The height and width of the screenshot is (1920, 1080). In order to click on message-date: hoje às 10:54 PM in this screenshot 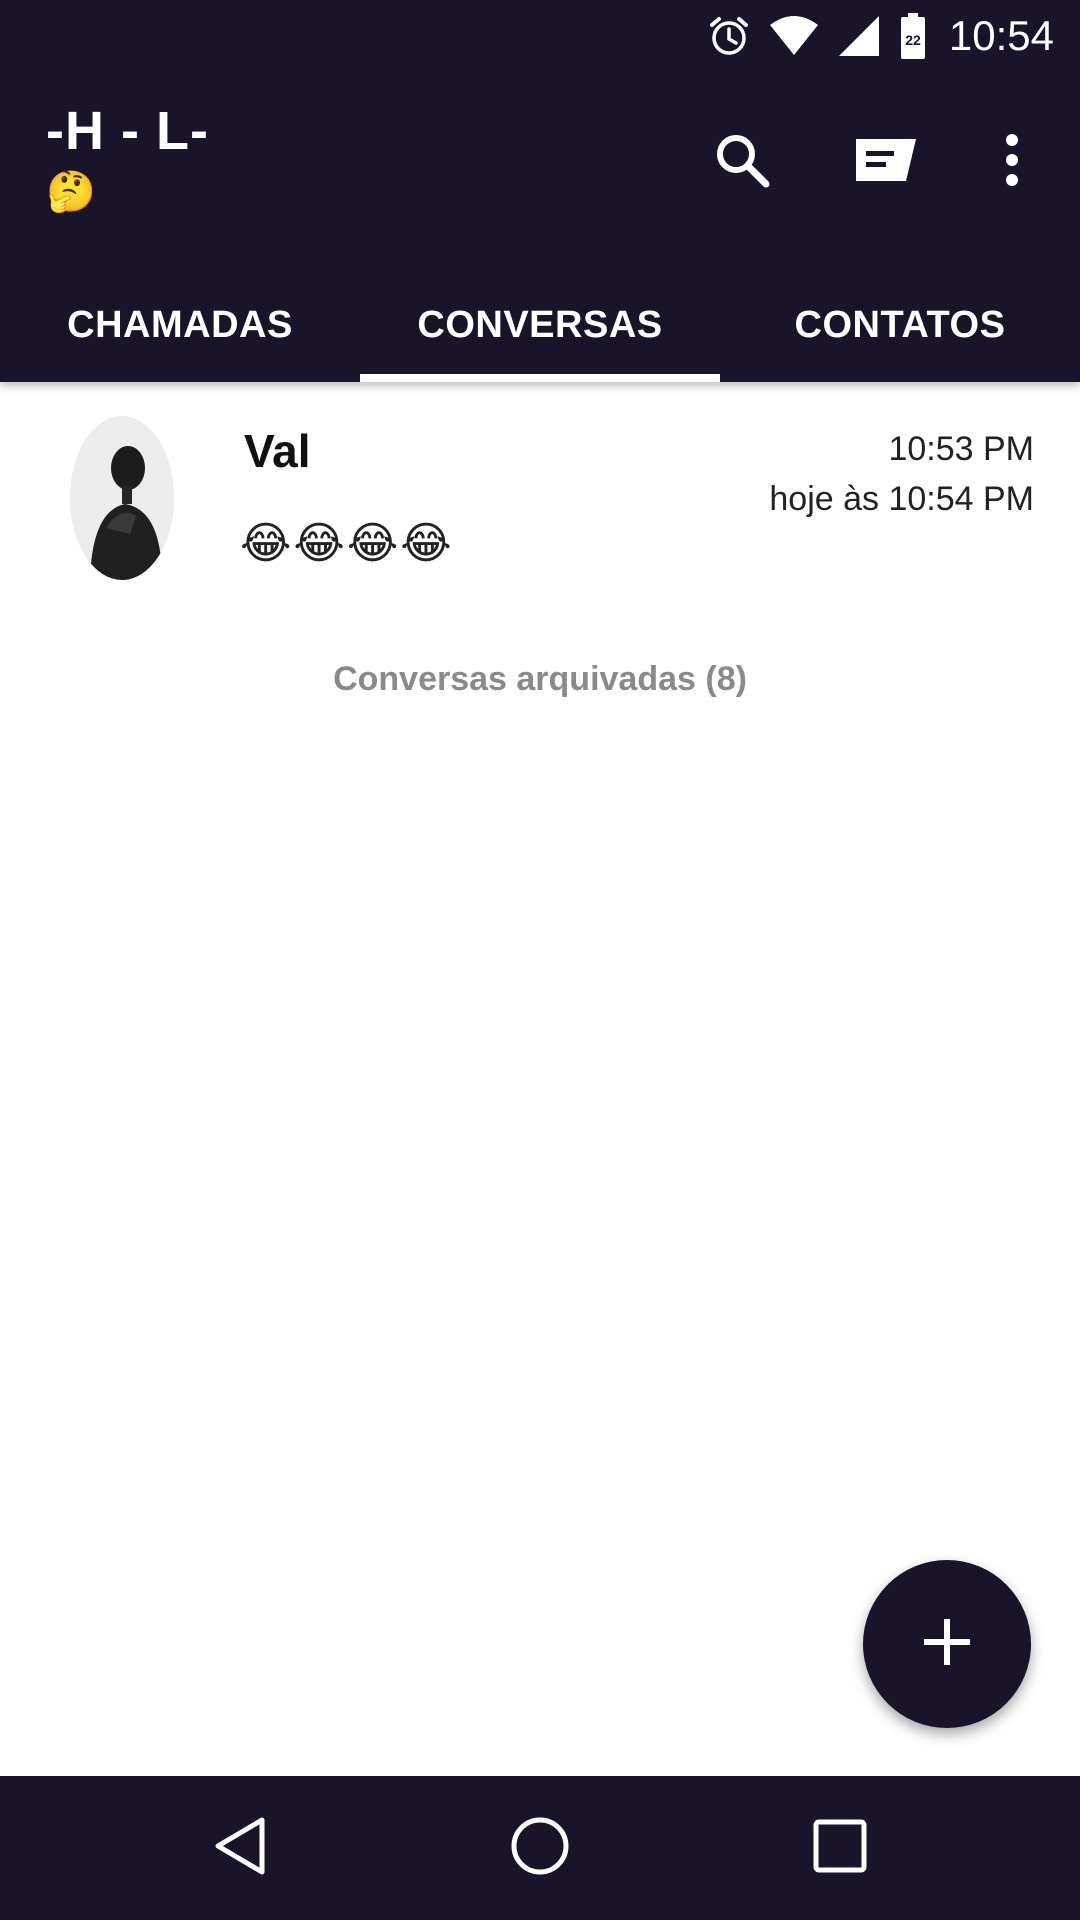, I will do `click(901, 499)`.